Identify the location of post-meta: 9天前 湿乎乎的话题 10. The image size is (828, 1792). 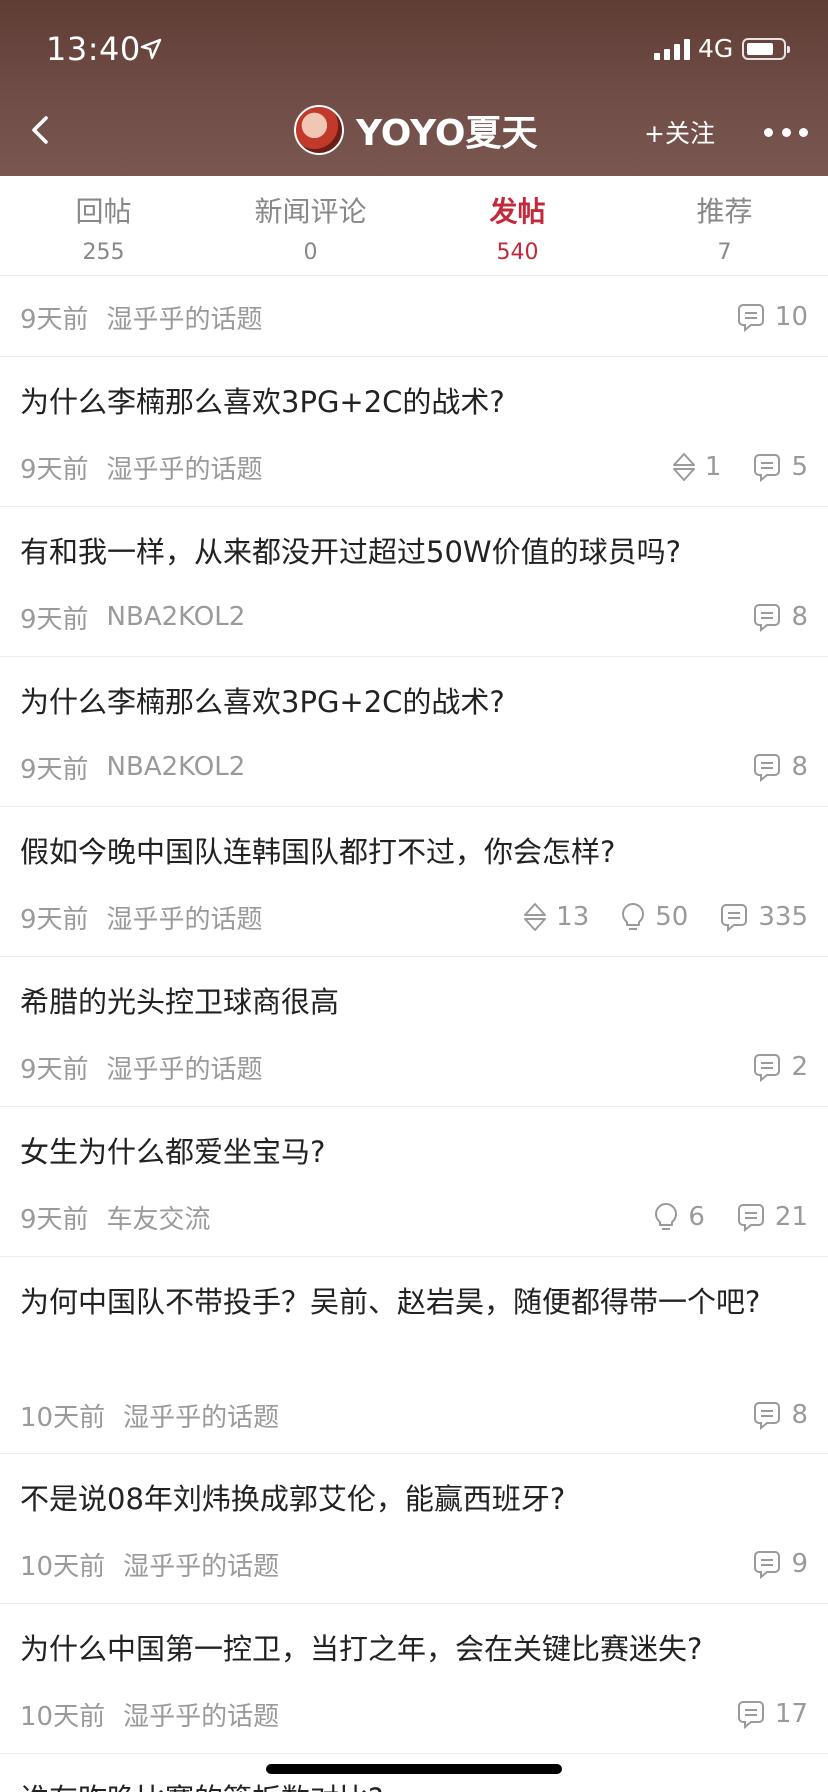
(414, 317).